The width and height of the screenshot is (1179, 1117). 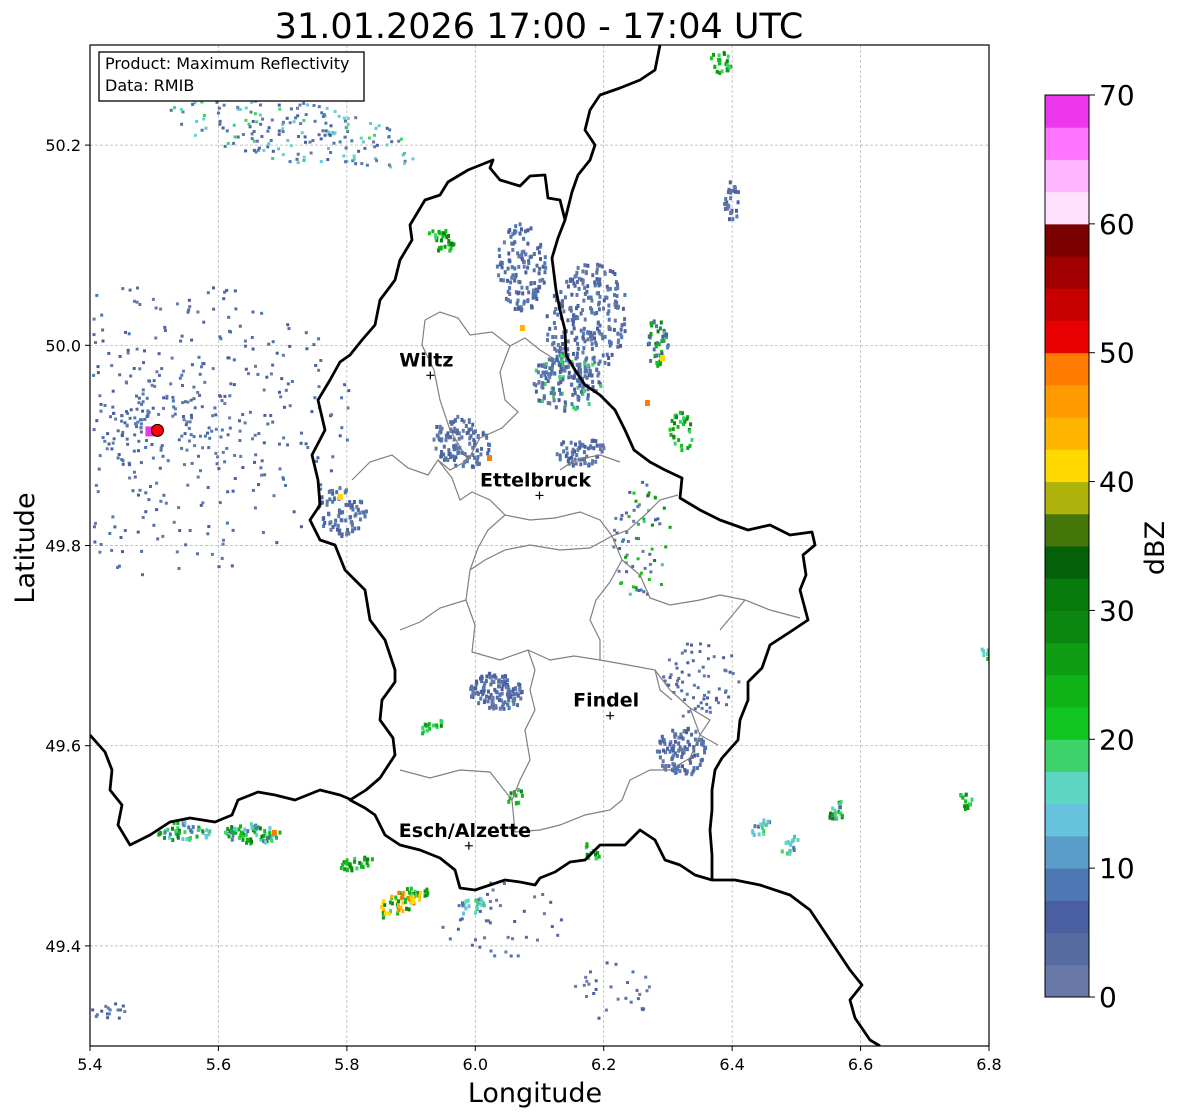 What do you see at coordinates (1155, 548) in the screenshot?
I see `colorbar-label: dBZ` at bounding box center [1155, 548].